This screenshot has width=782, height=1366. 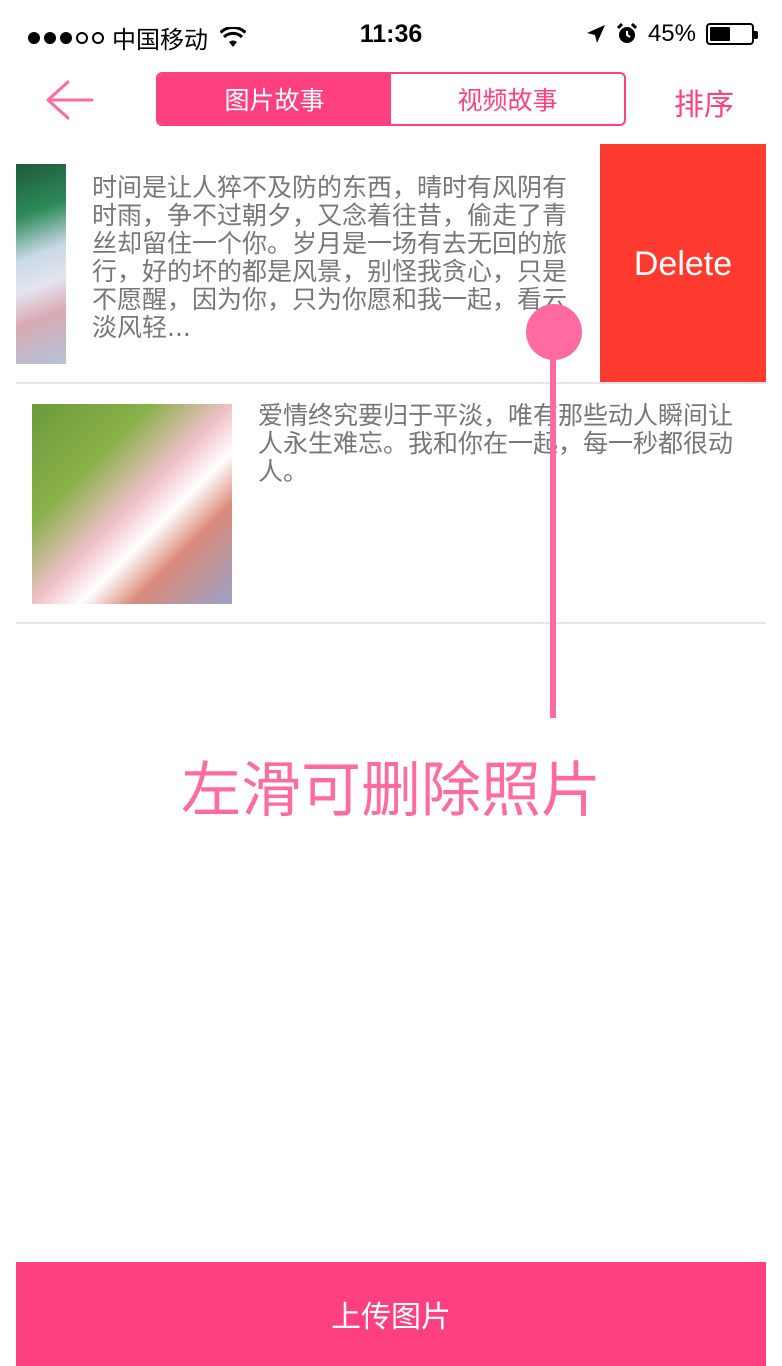 What do you see at coordinates (391, 1314) in the screenshot?
I see `upload-photo-button: 上传图片` at bounding box center [391, 1314].